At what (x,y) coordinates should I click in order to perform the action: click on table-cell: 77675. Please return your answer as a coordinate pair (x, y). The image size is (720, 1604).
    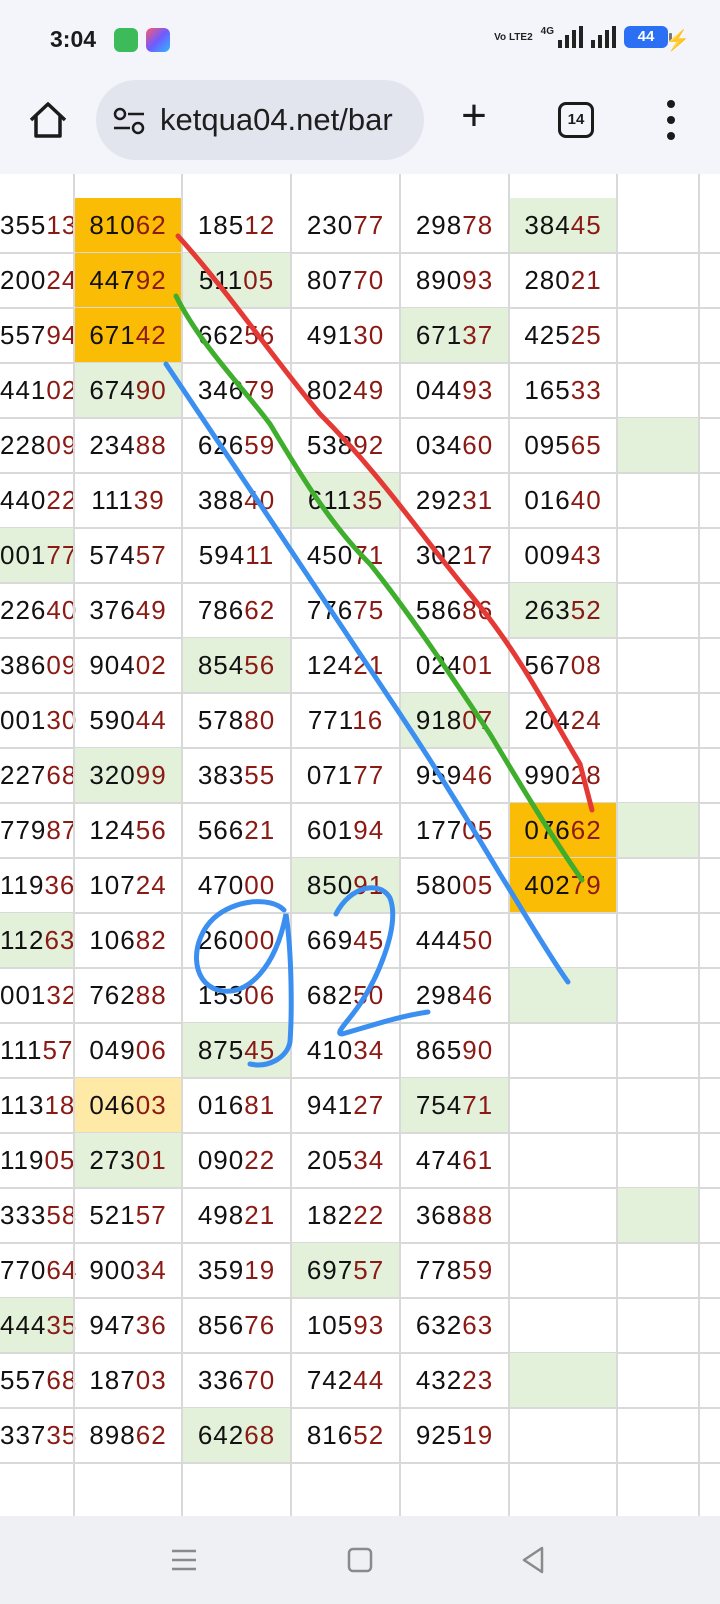
    Looking at the image, I should click on (345, 610).